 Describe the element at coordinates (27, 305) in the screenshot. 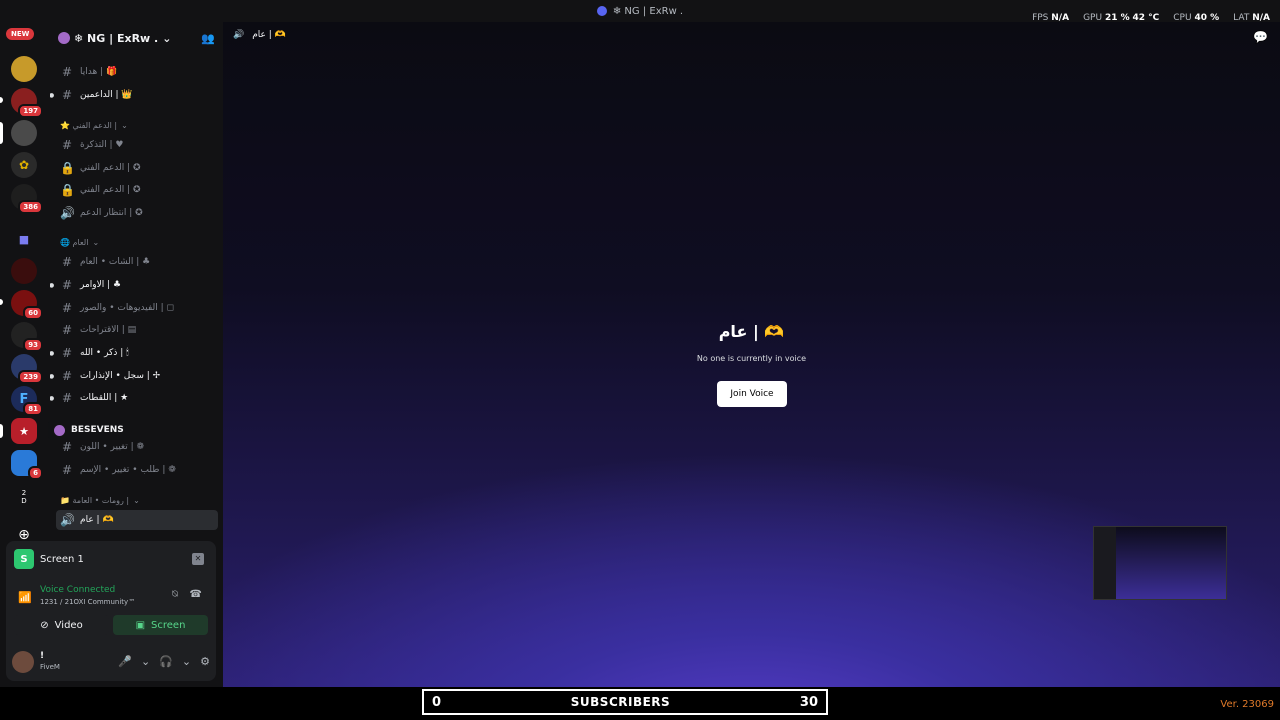

I see `server-icon: 60` at that location.